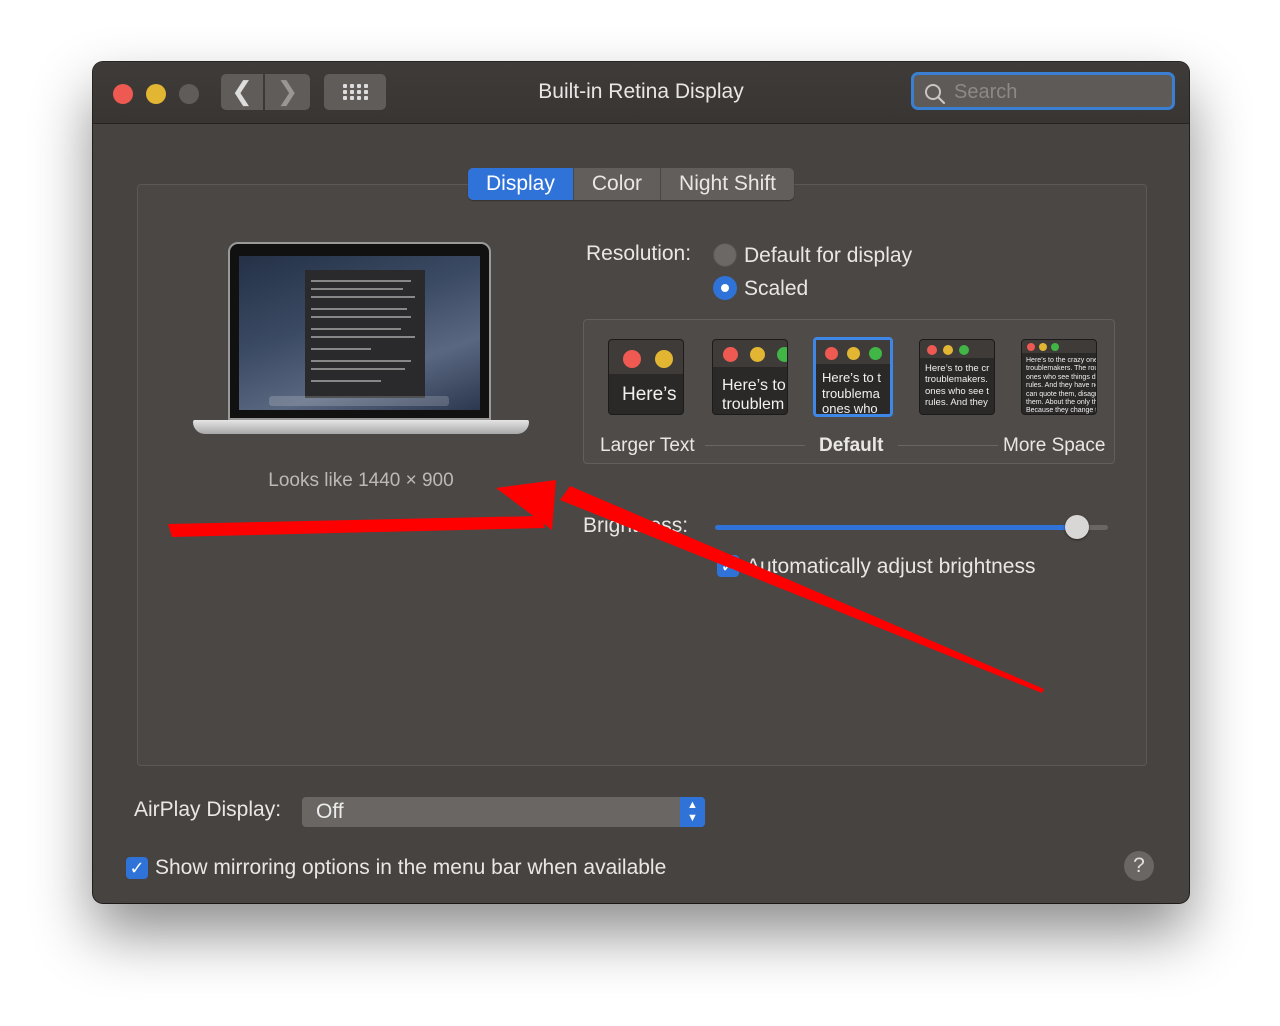 This screenshot has height=1026, width=1280. What do you see at coordinates (361, 427) in the screenshot?
I see `laptop-base` at bounding box center [361, 427].